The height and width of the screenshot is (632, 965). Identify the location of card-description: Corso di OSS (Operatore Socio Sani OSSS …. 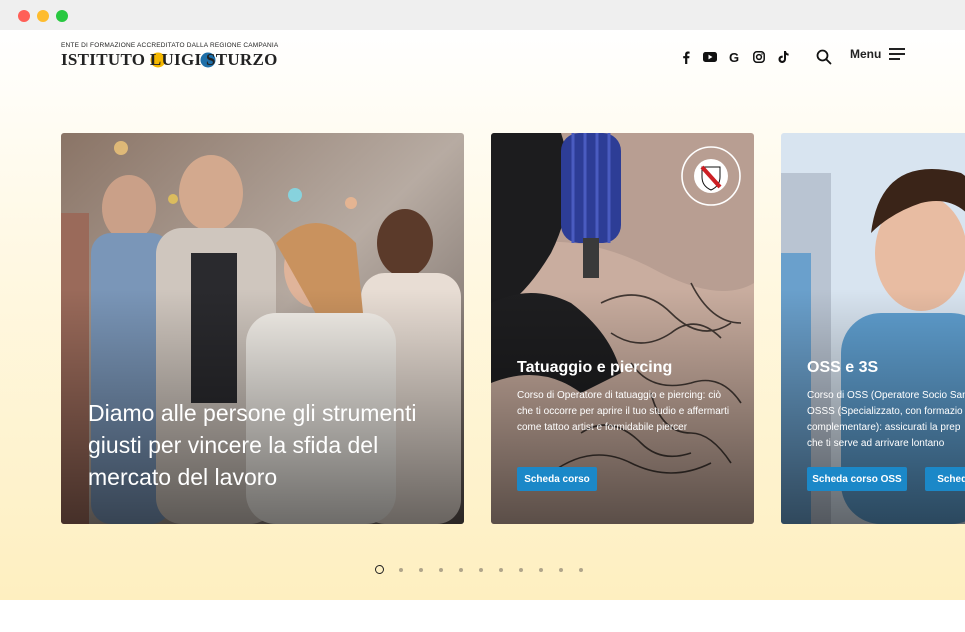
(886, 420).